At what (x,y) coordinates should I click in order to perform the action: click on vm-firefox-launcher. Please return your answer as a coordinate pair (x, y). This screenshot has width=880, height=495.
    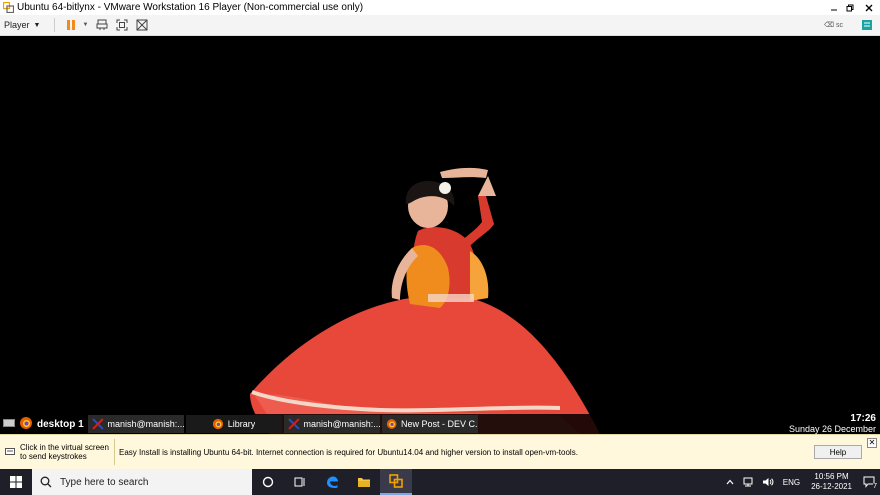
    Looking at the image, I should click on (26, 424).